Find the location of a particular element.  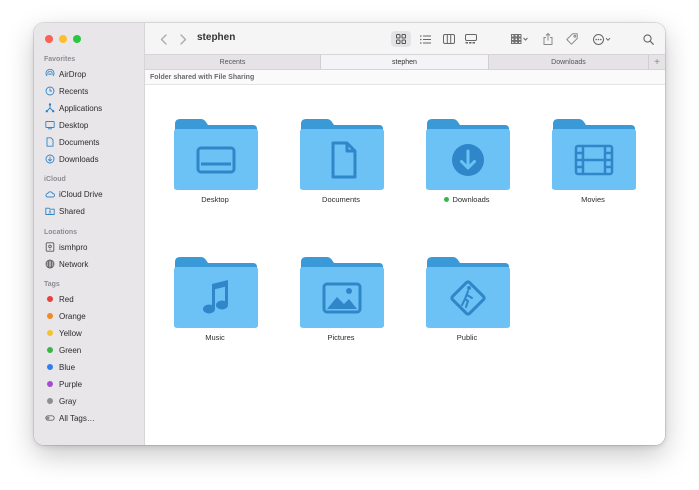

zoom-button is located at coordinates (77, 39).